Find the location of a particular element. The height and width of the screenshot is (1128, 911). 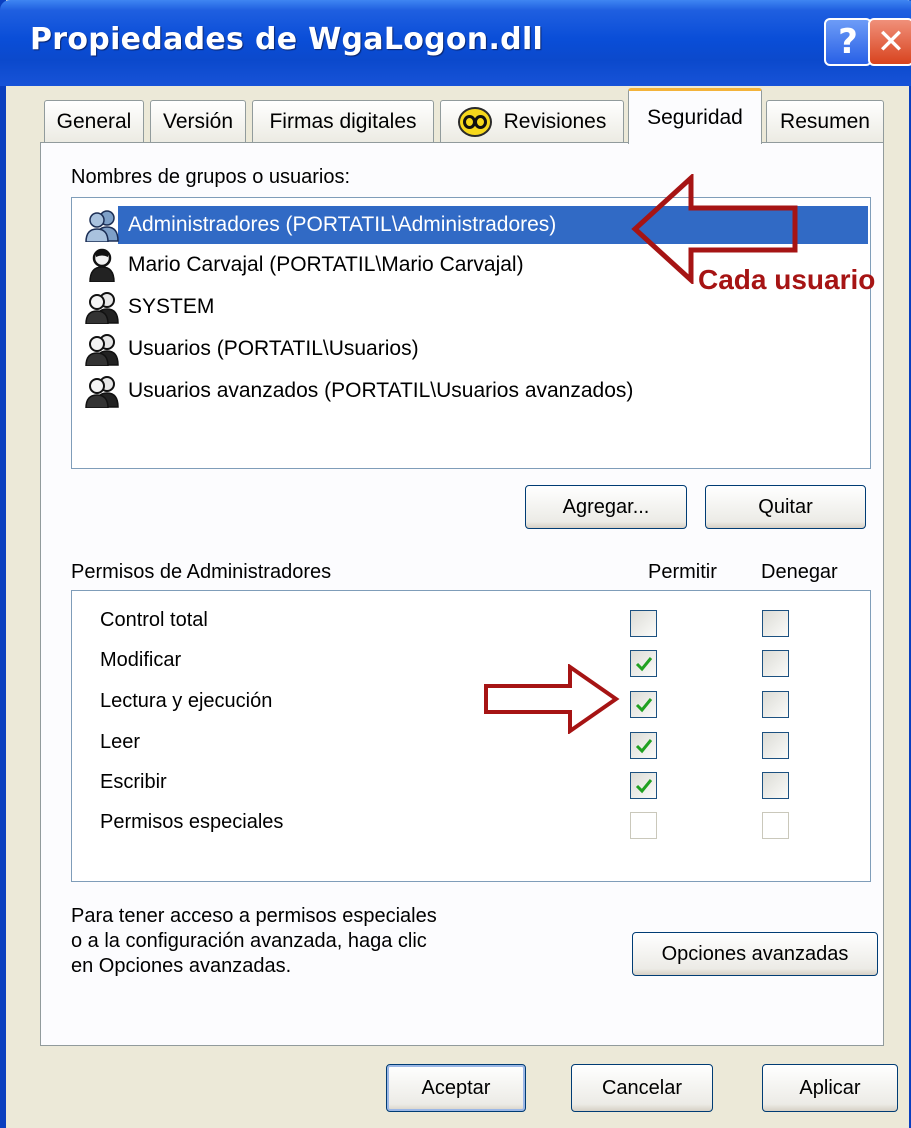

tab-security: Seguridad is located at coordinates (695, 116).